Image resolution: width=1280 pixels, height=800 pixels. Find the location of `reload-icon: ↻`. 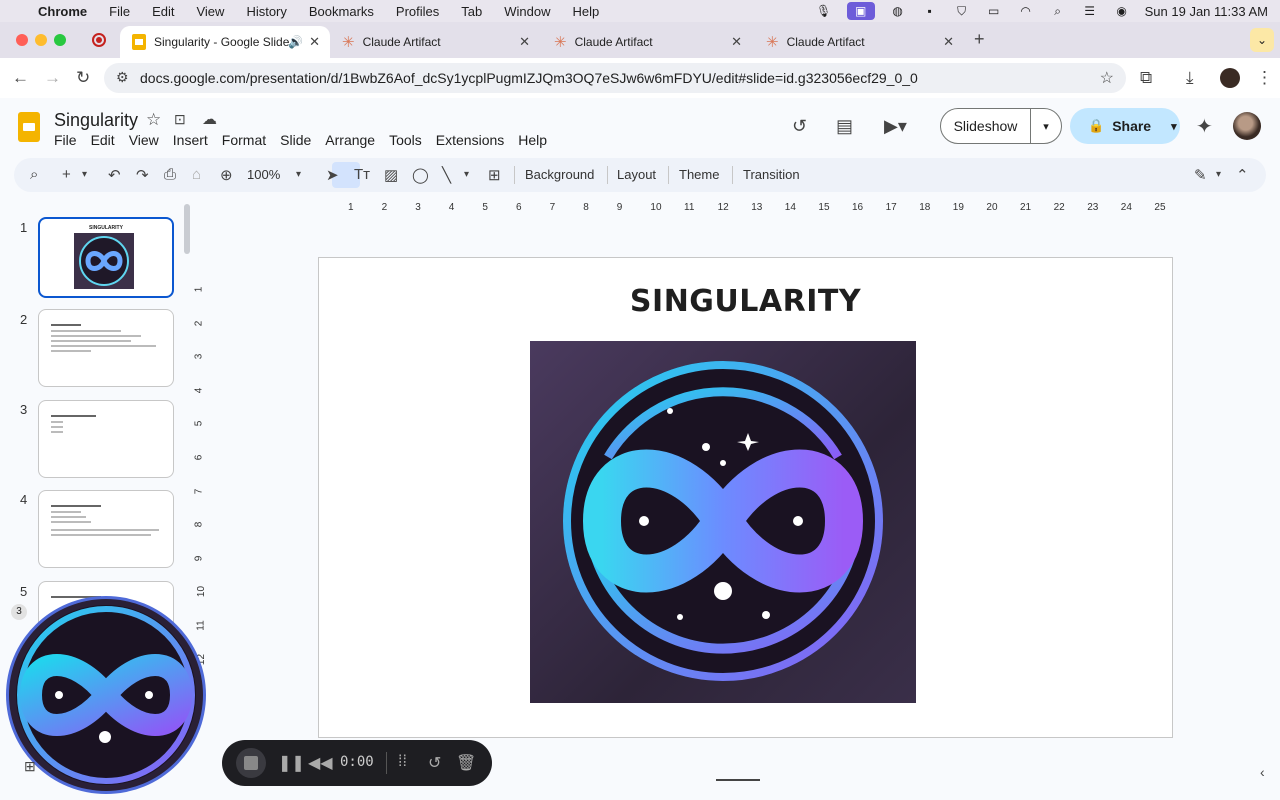

reload-icon: ↻ is located at coordinates (83, 78).